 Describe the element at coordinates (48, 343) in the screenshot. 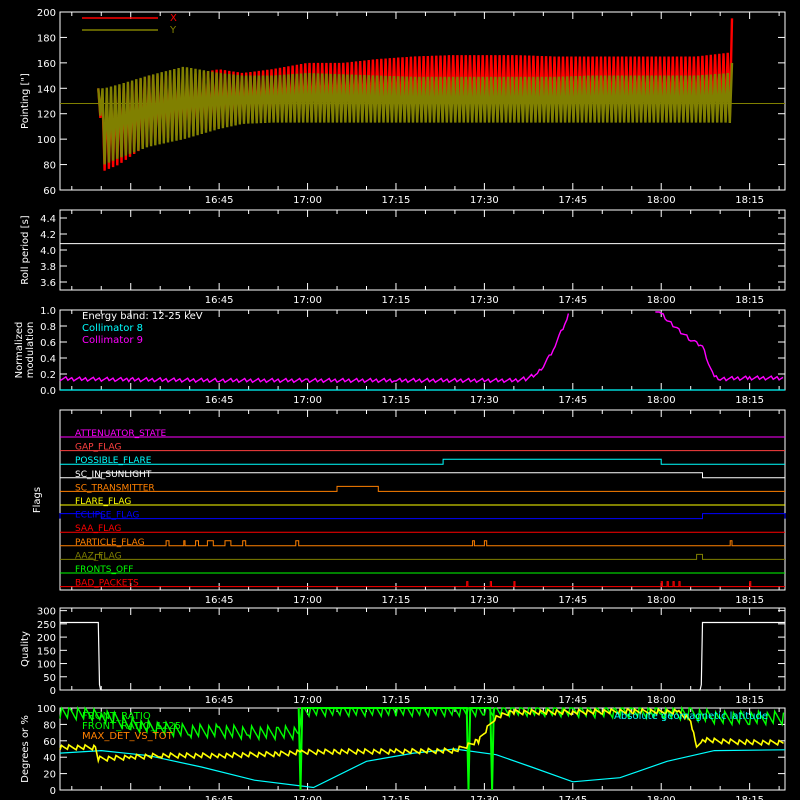

I see `y-tick-label: 0.6` at that location.